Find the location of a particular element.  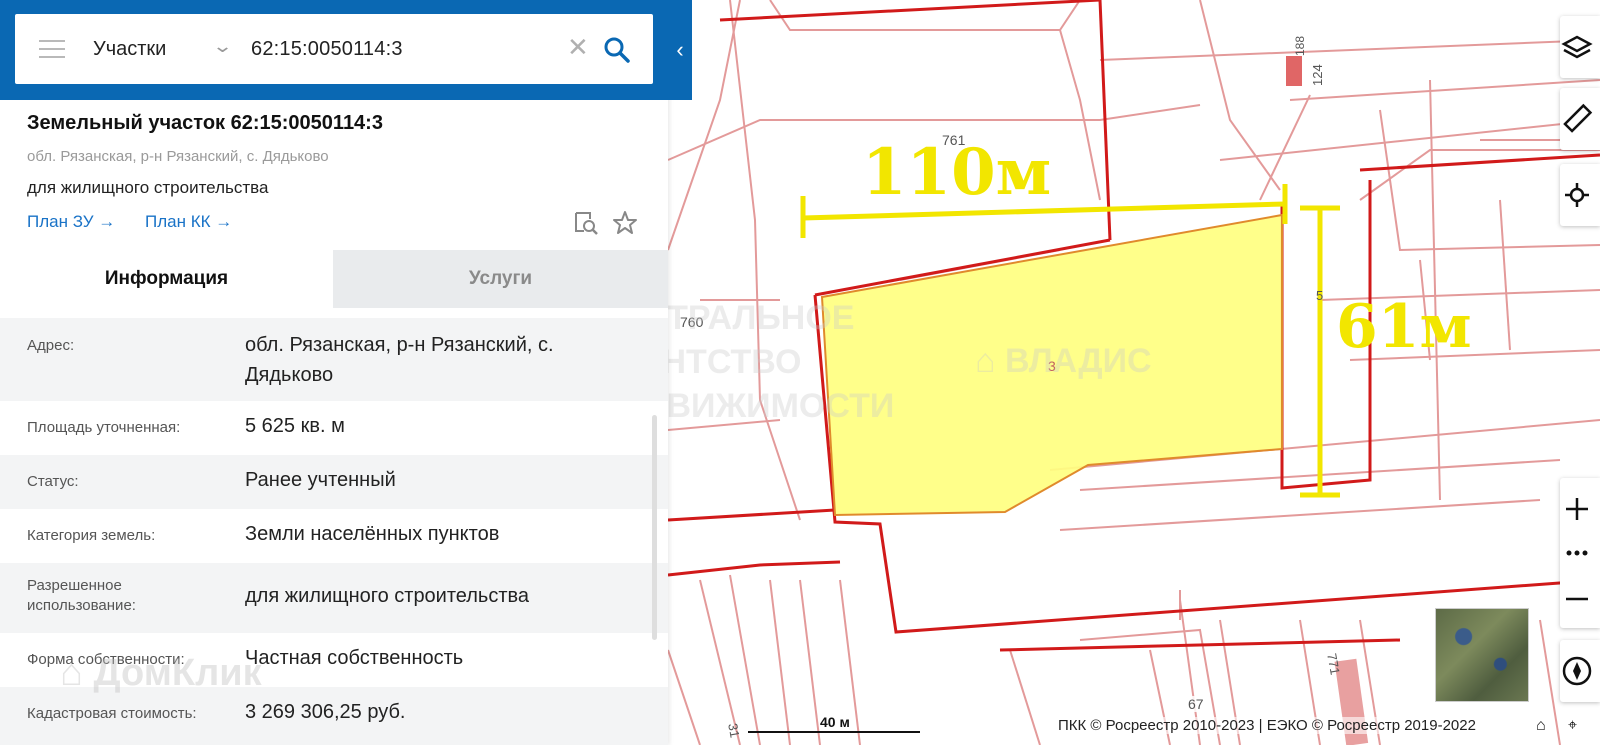

dimension-width-label: 110м is located at coordinates (957, 172).